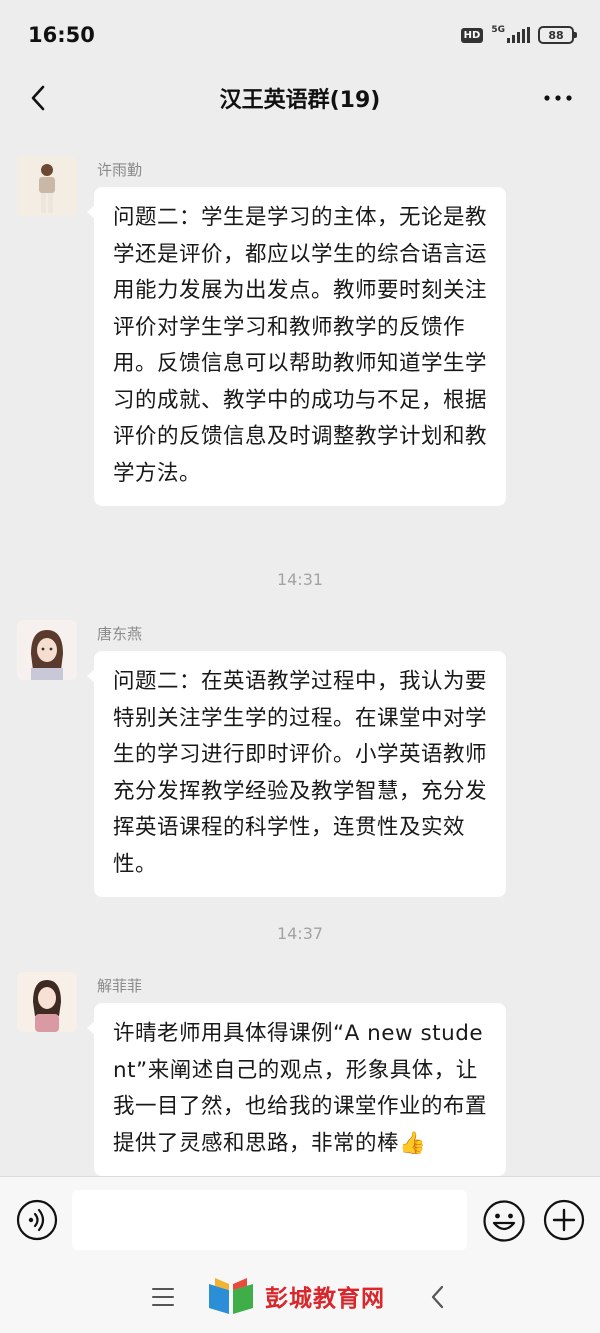 The image size is (600, 1333). I want to click on menu-button, so click(163, 1297).